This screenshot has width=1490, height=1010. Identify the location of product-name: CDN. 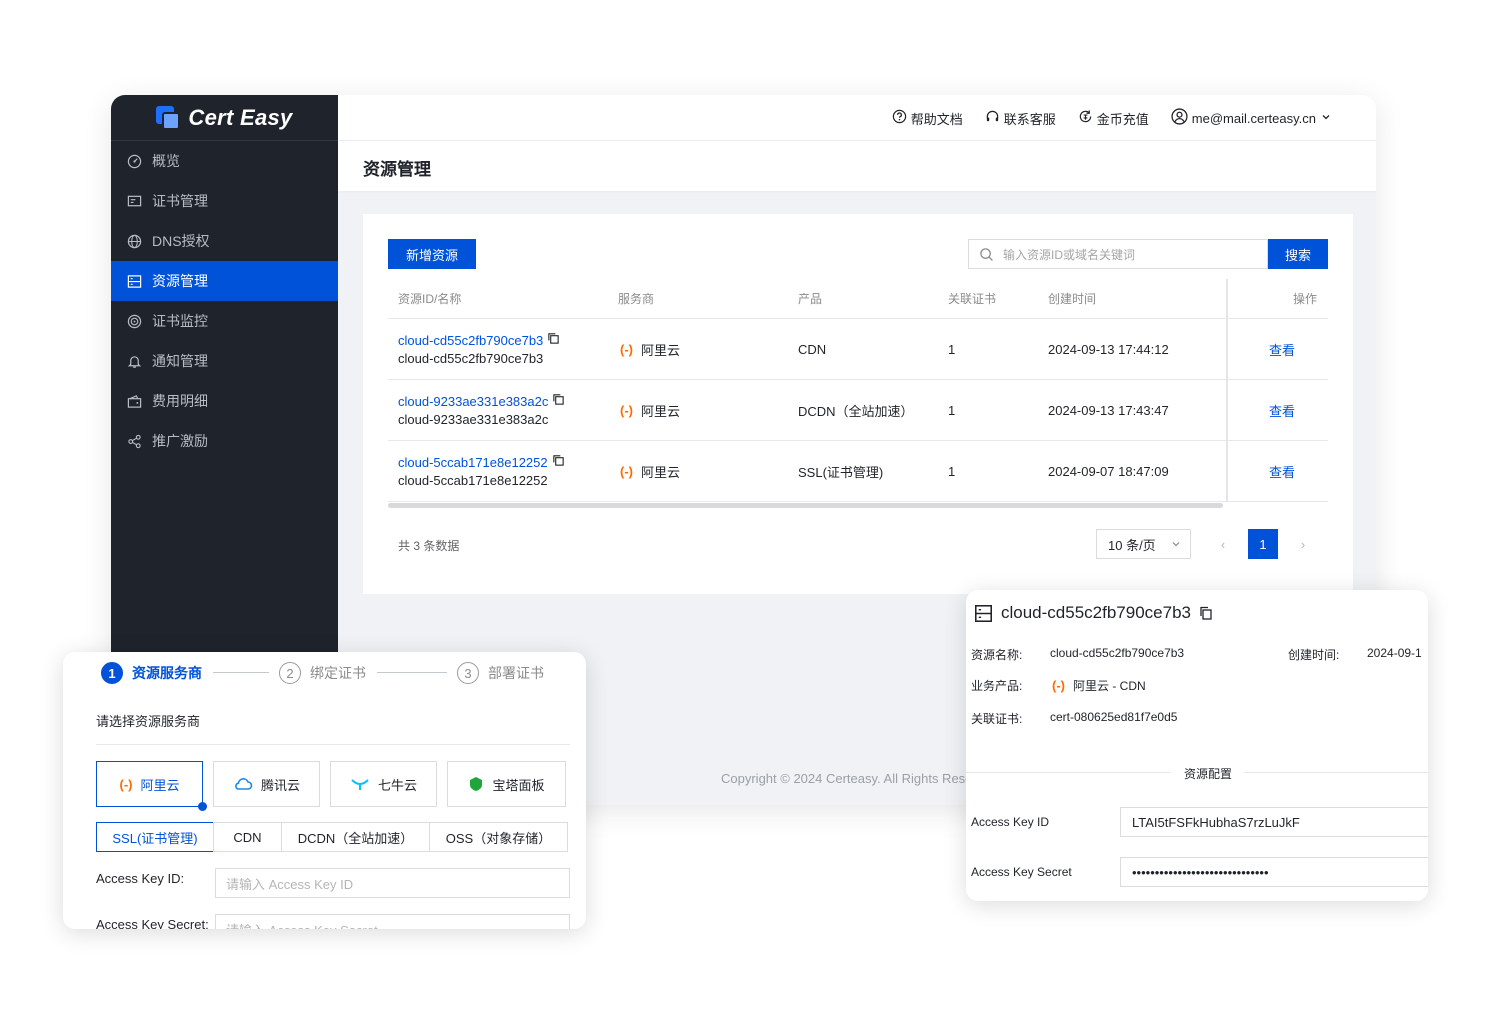
(812, 349).